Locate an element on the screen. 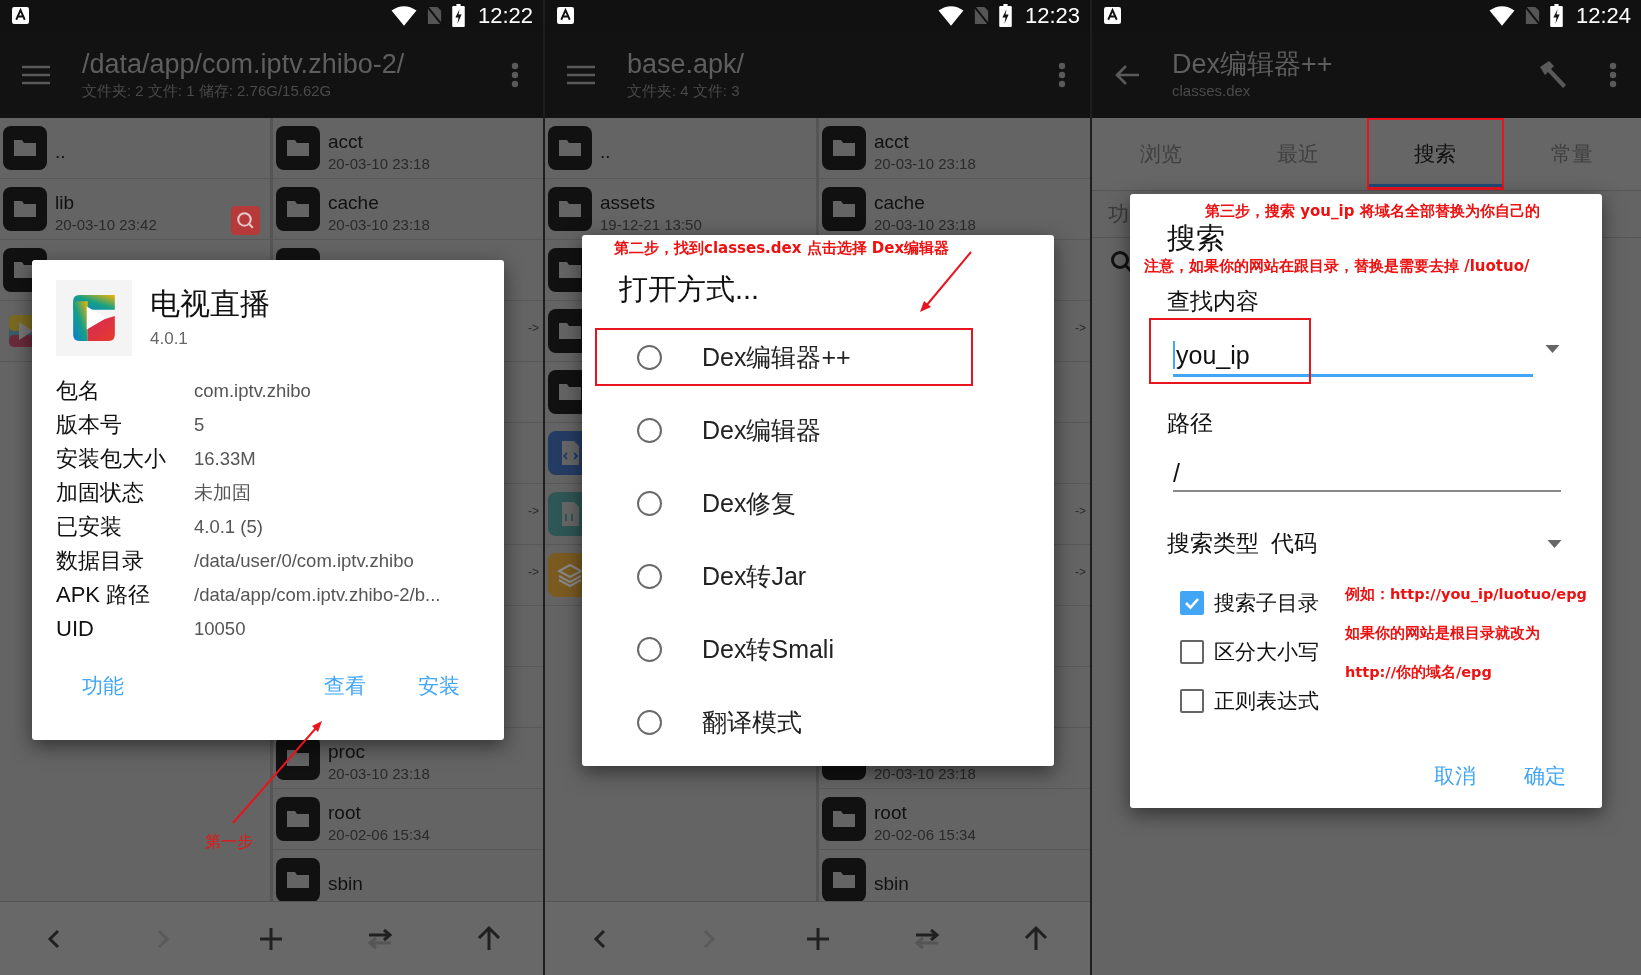 The height and width of the screenshot is (975, 1641). dialog-button: 功能 is located at coordinates (103, 686).